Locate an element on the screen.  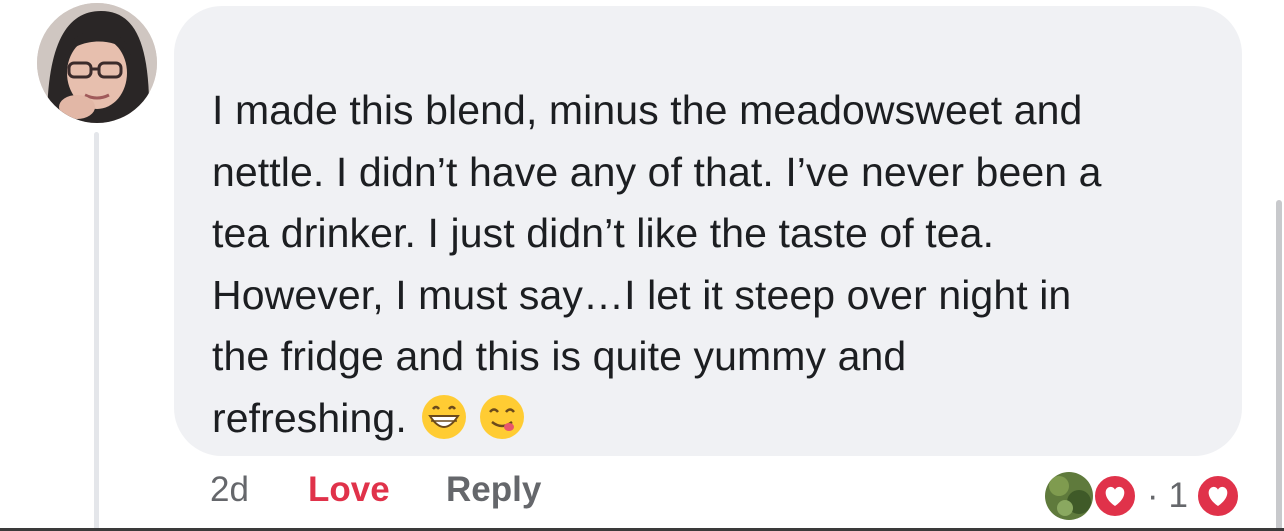
avatar-photo-icon is located at coordinates (97, 63).